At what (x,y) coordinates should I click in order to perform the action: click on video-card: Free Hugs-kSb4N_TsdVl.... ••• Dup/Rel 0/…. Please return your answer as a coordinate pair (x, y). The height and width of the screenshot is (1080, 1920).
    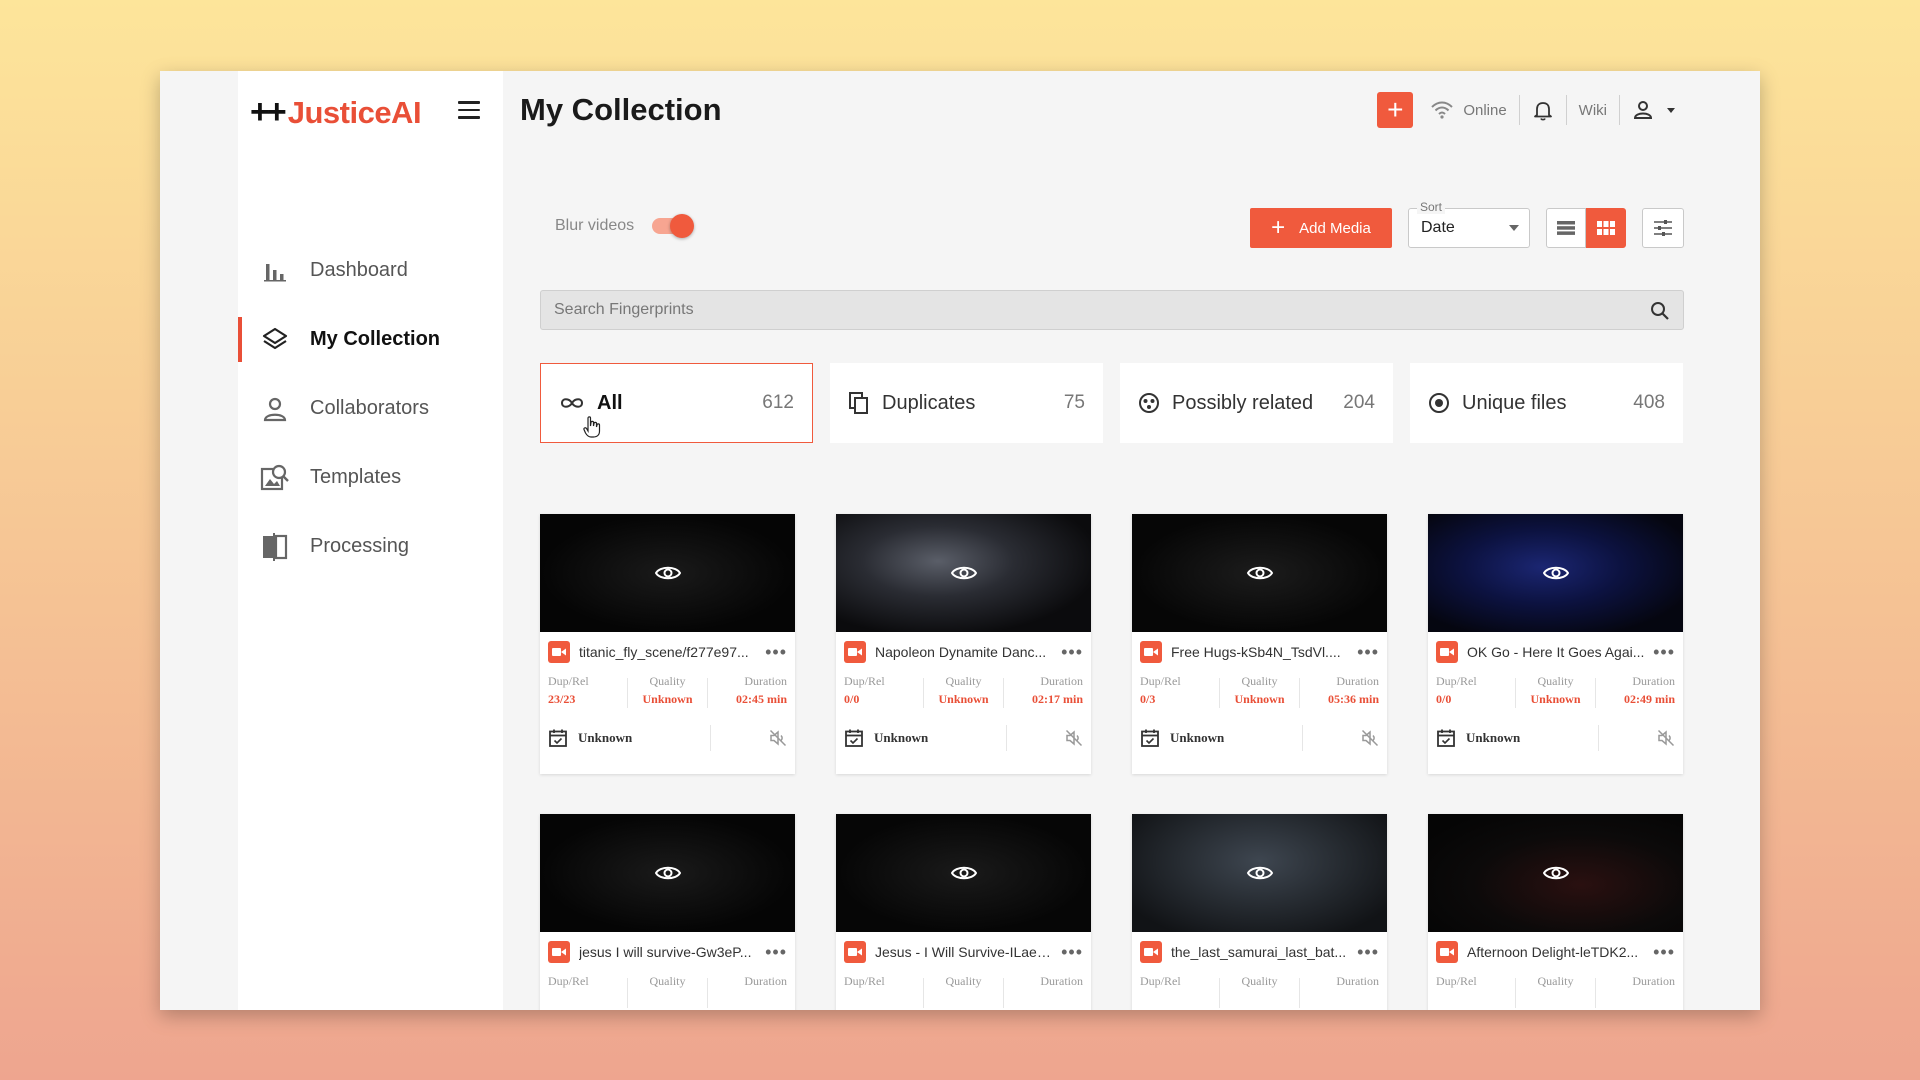
    Looking at the image, I should click on (1259, 644).